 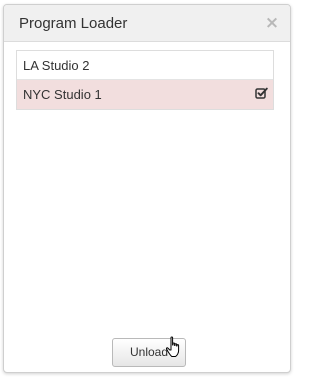 I want to click on list-item-label: LA Studio 2, so click(x=56, y=65).